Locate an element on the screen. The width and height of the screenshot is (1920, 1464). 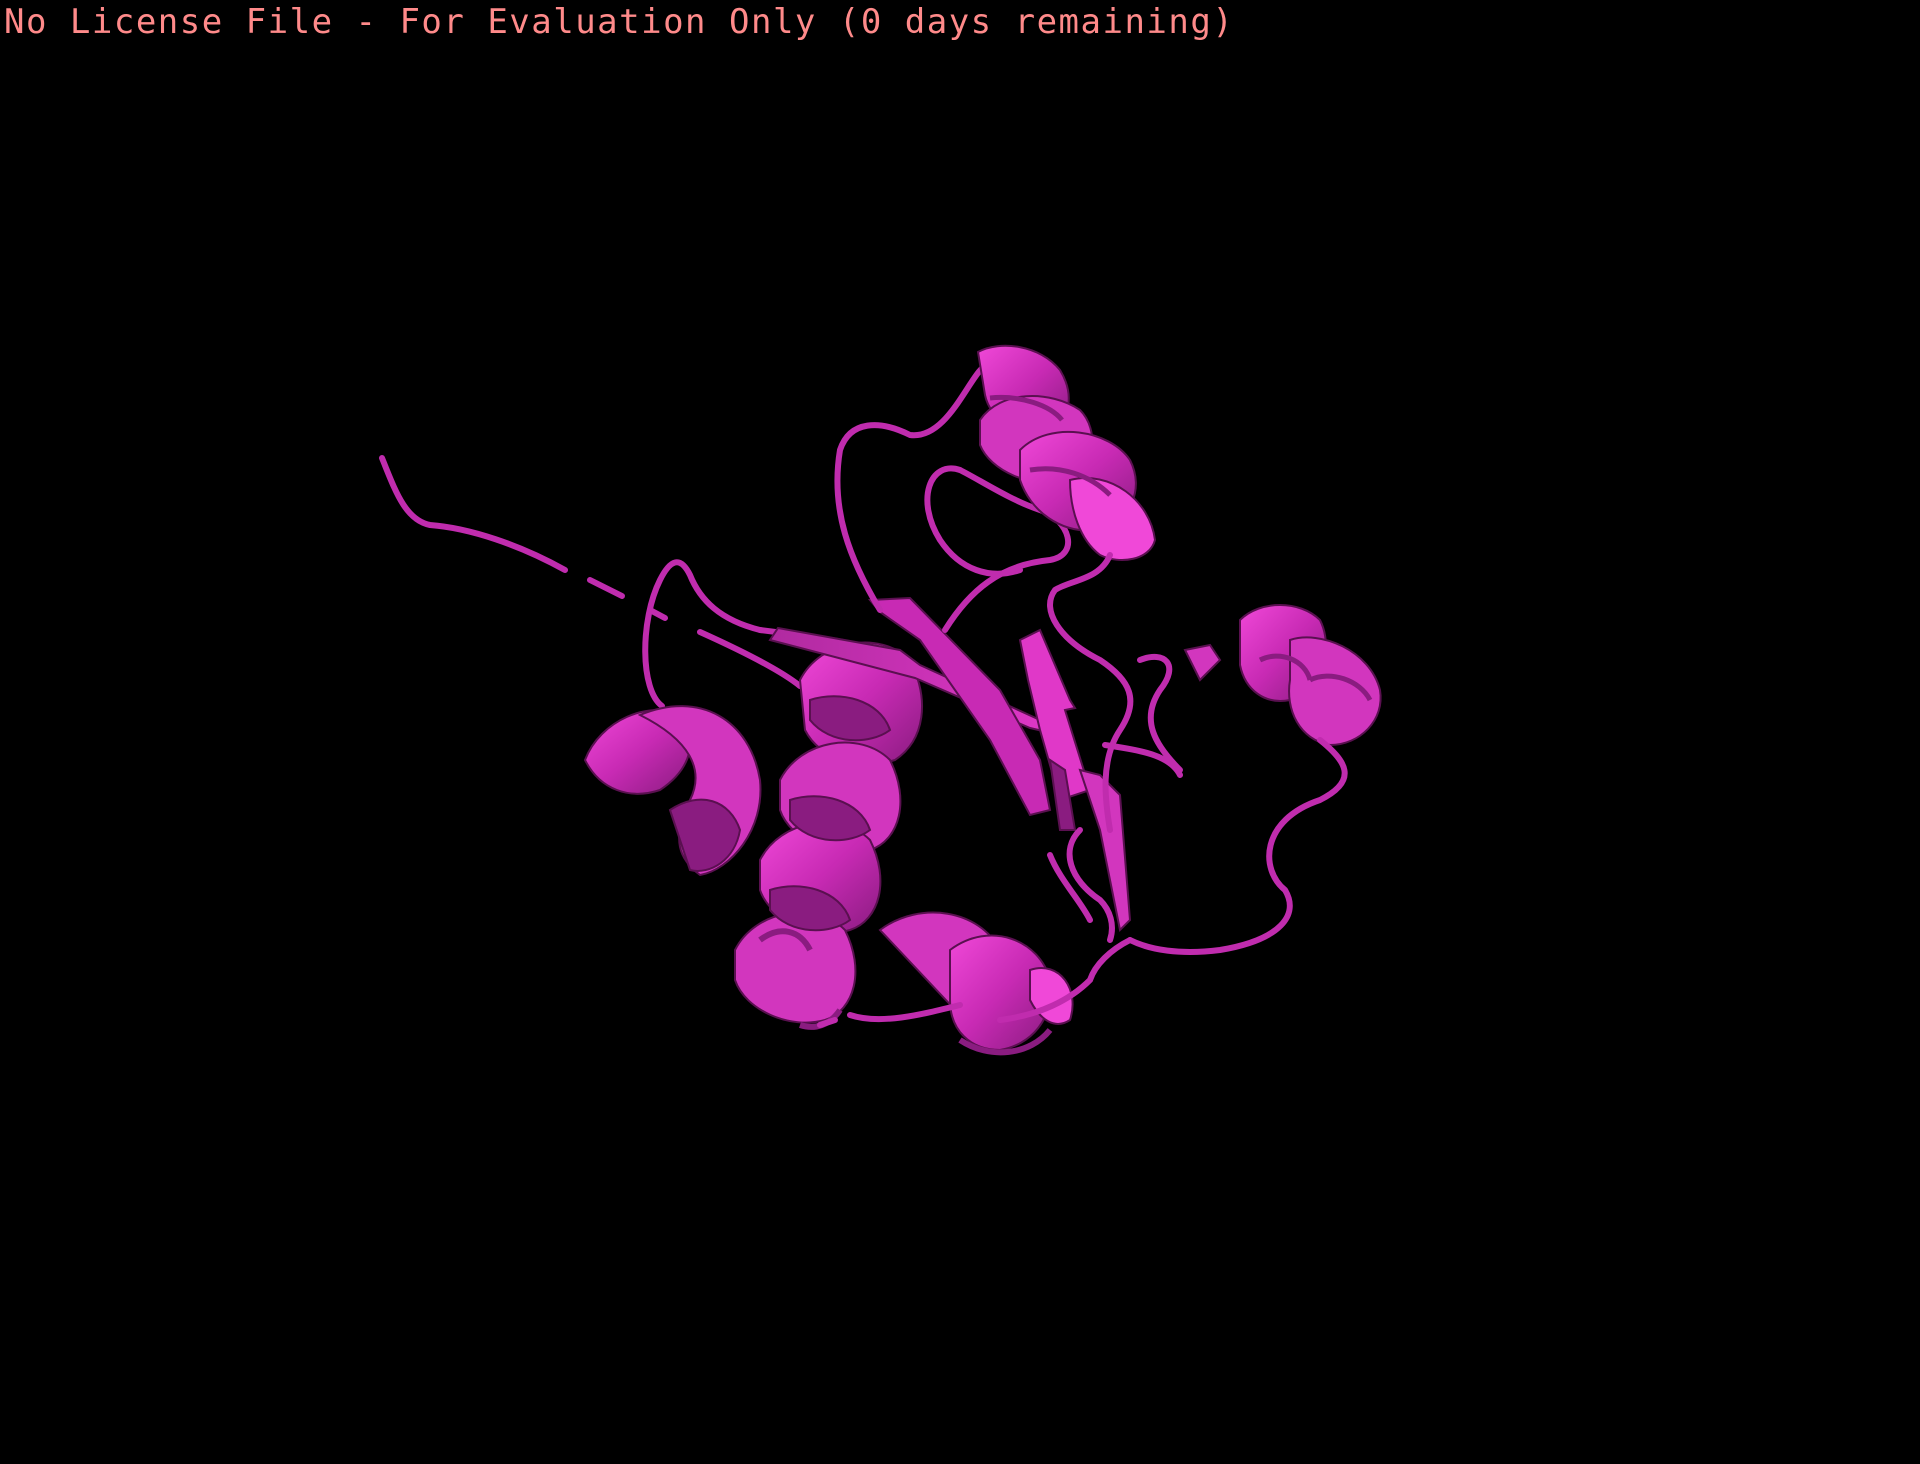
helix-c is located at coordinates (976, 983).